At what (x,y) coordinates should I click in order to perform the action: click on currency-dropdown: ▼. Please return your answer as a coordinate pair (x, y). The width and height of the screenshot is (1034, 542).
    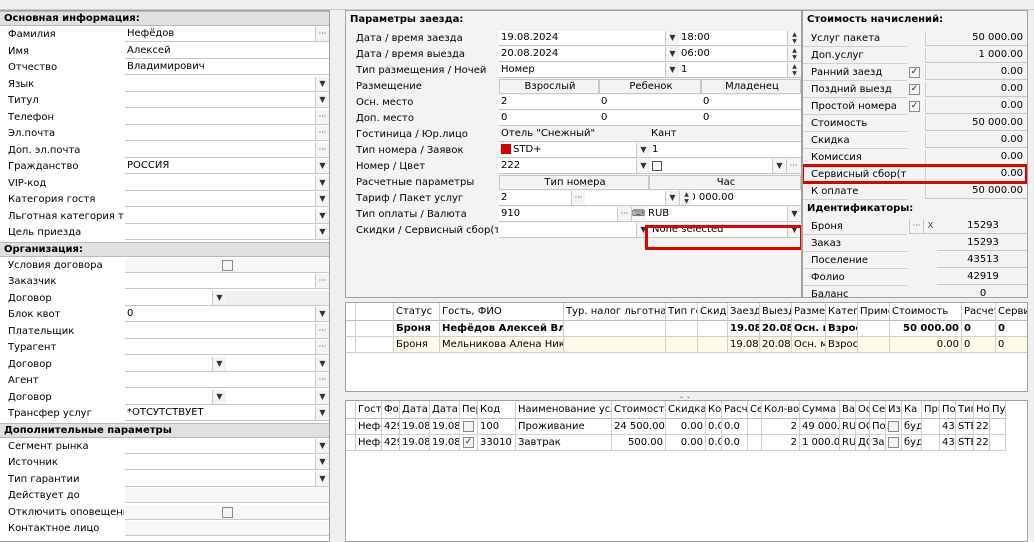
    Looking at the image, I should click on (794, 214).